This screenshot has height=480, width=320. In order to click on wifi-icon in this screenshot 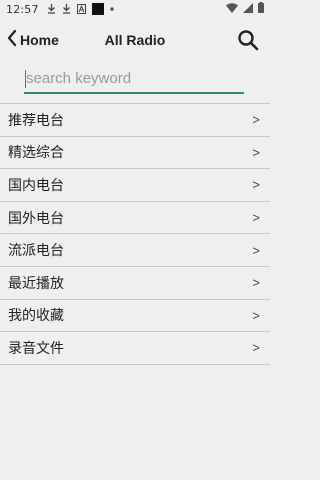, I will do `click(232, 9)`.